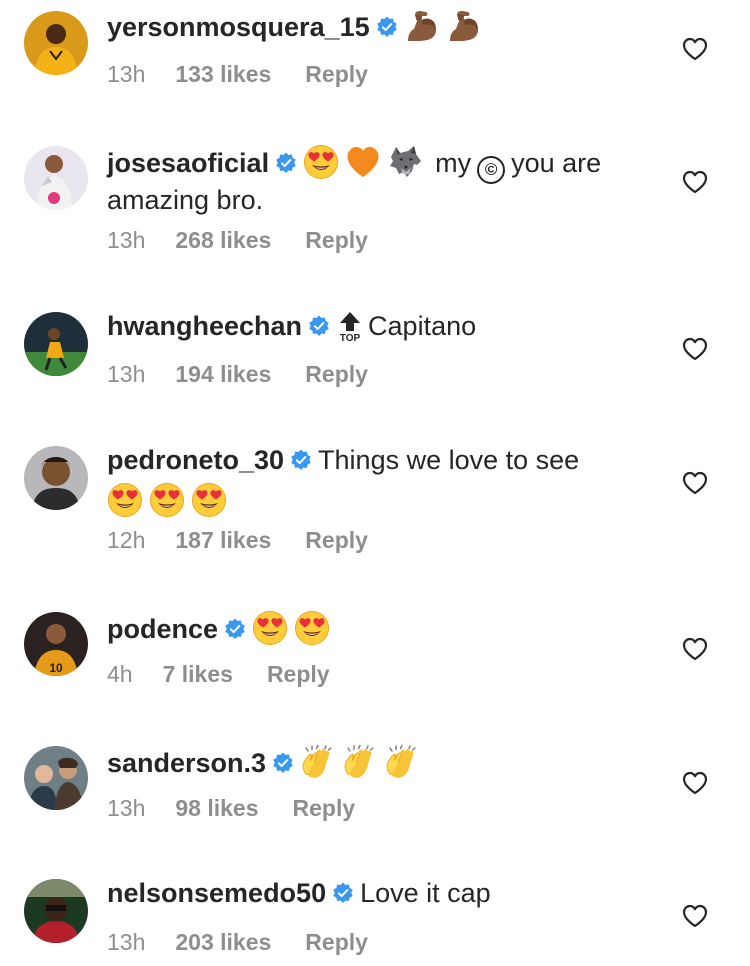 This screenshot has width=750, height=966. Describe the element at coordinates (491, 170) in the screenshot. I see `copyright-symbol: ©` at that location.